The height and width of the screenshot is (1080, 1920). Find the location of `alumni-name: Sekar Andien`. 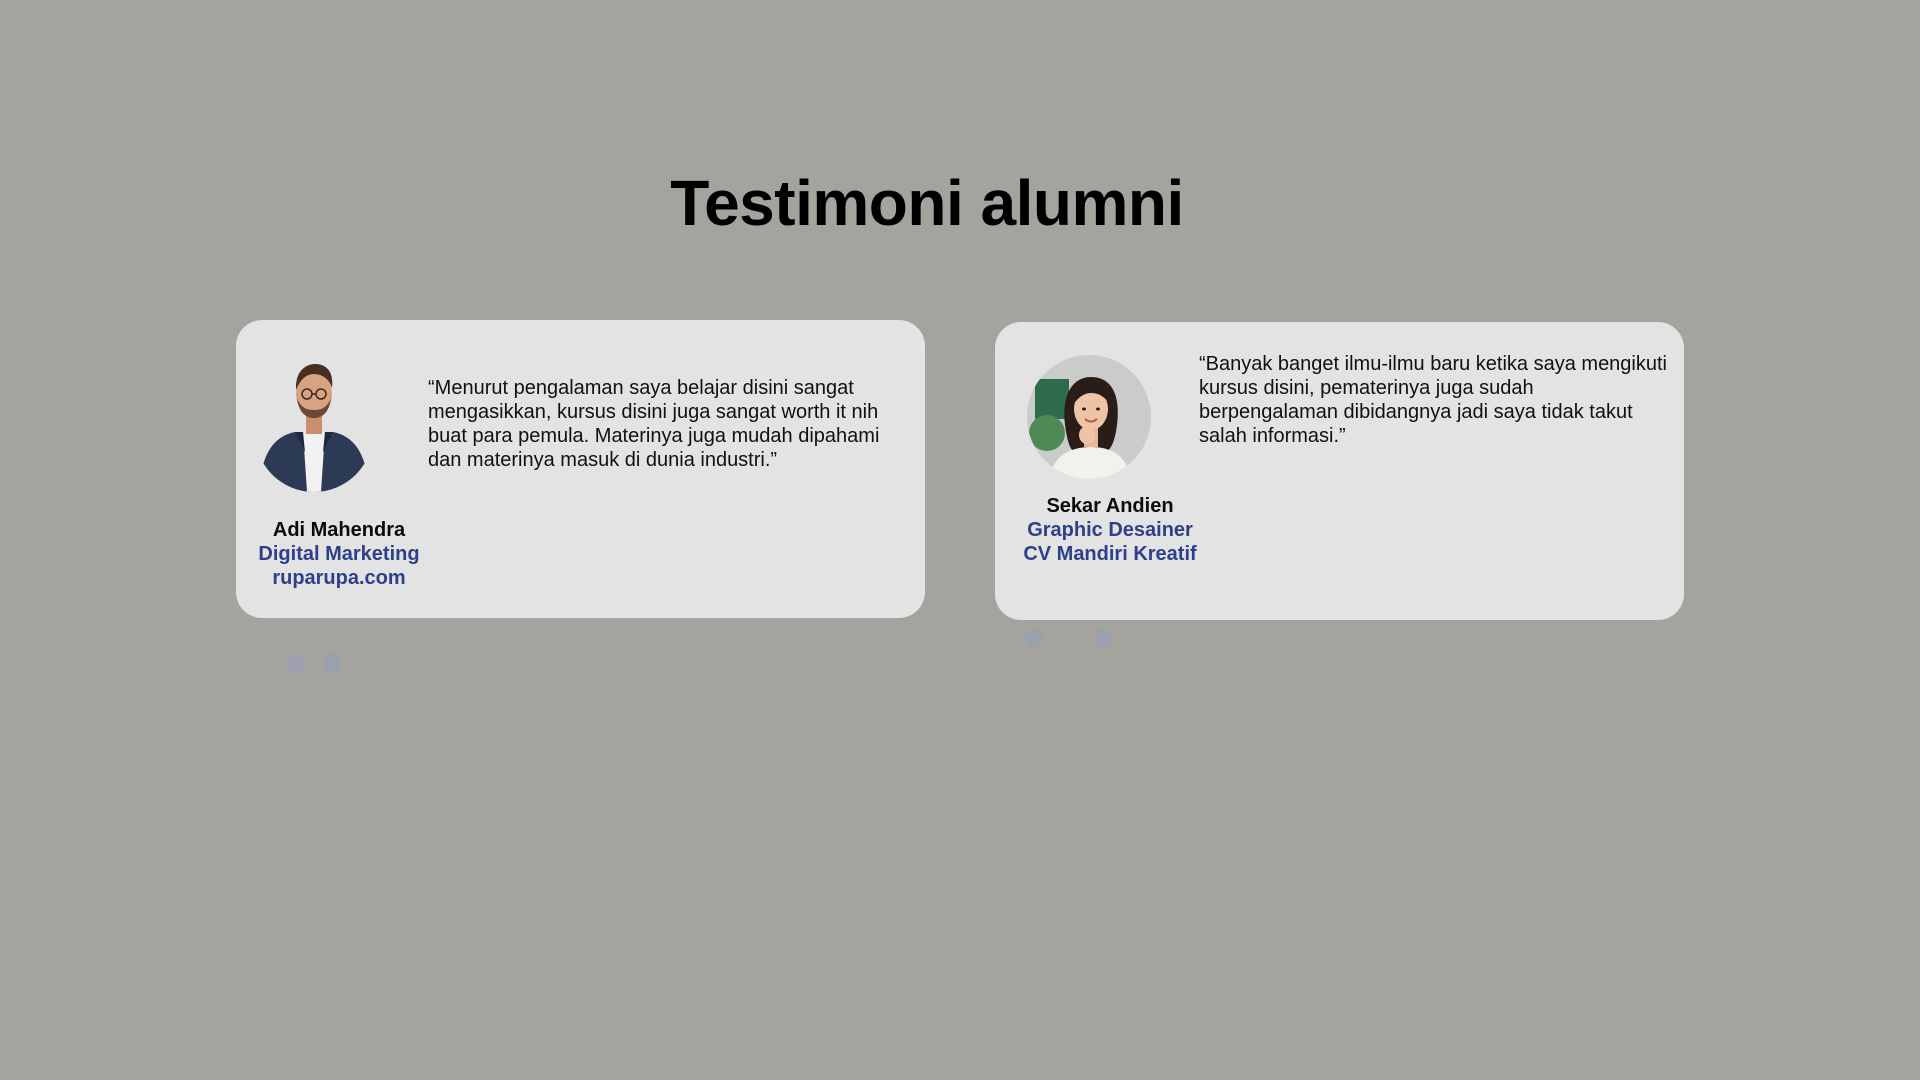

alumni-name: Sekar Andien is located at coordinates (1110, 506).